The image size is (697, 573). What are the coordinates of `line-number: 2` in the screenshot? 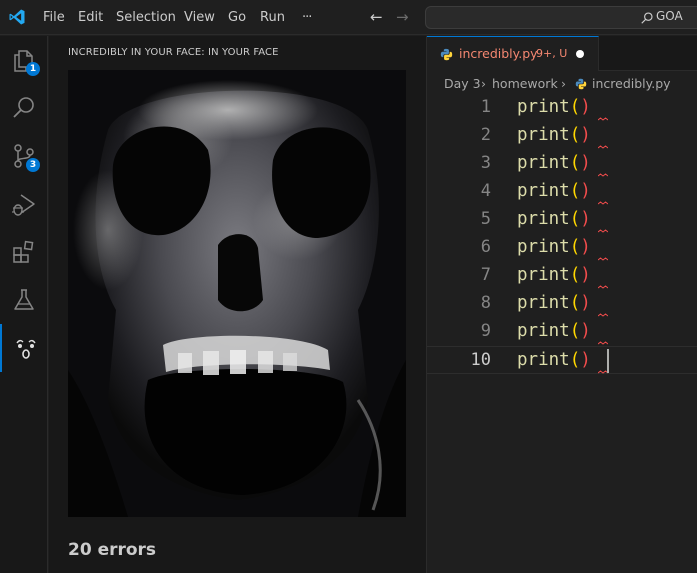 It's located at (485, 135).